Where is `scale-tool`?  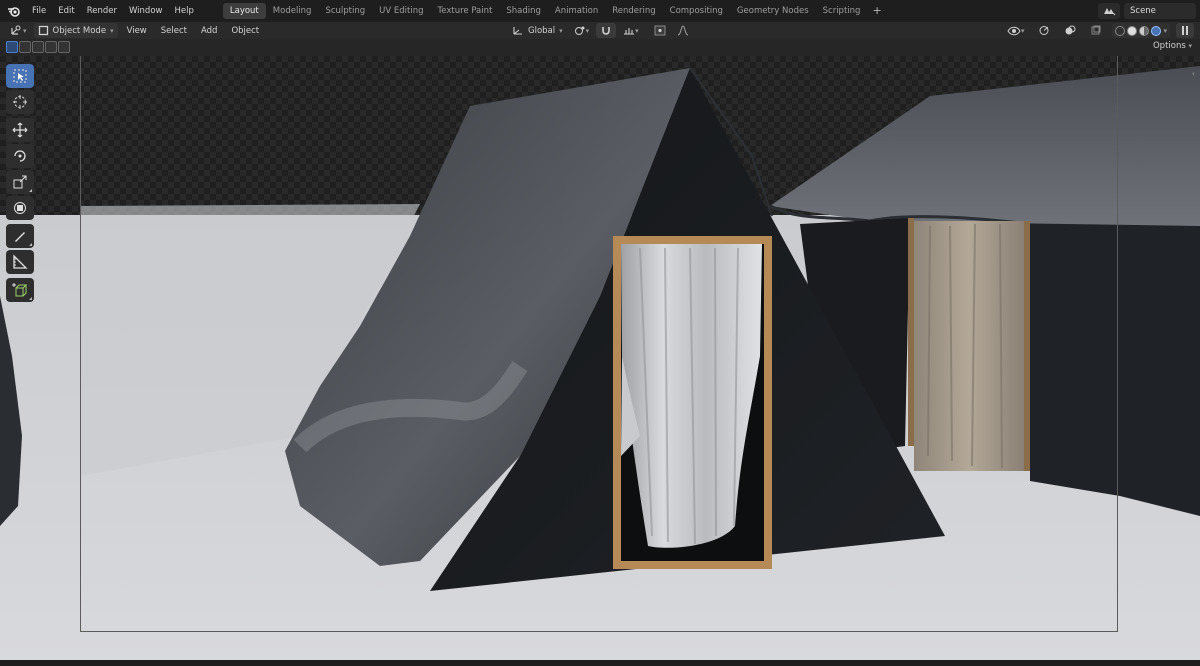
scale-tool is located at coordinates (20, 182).